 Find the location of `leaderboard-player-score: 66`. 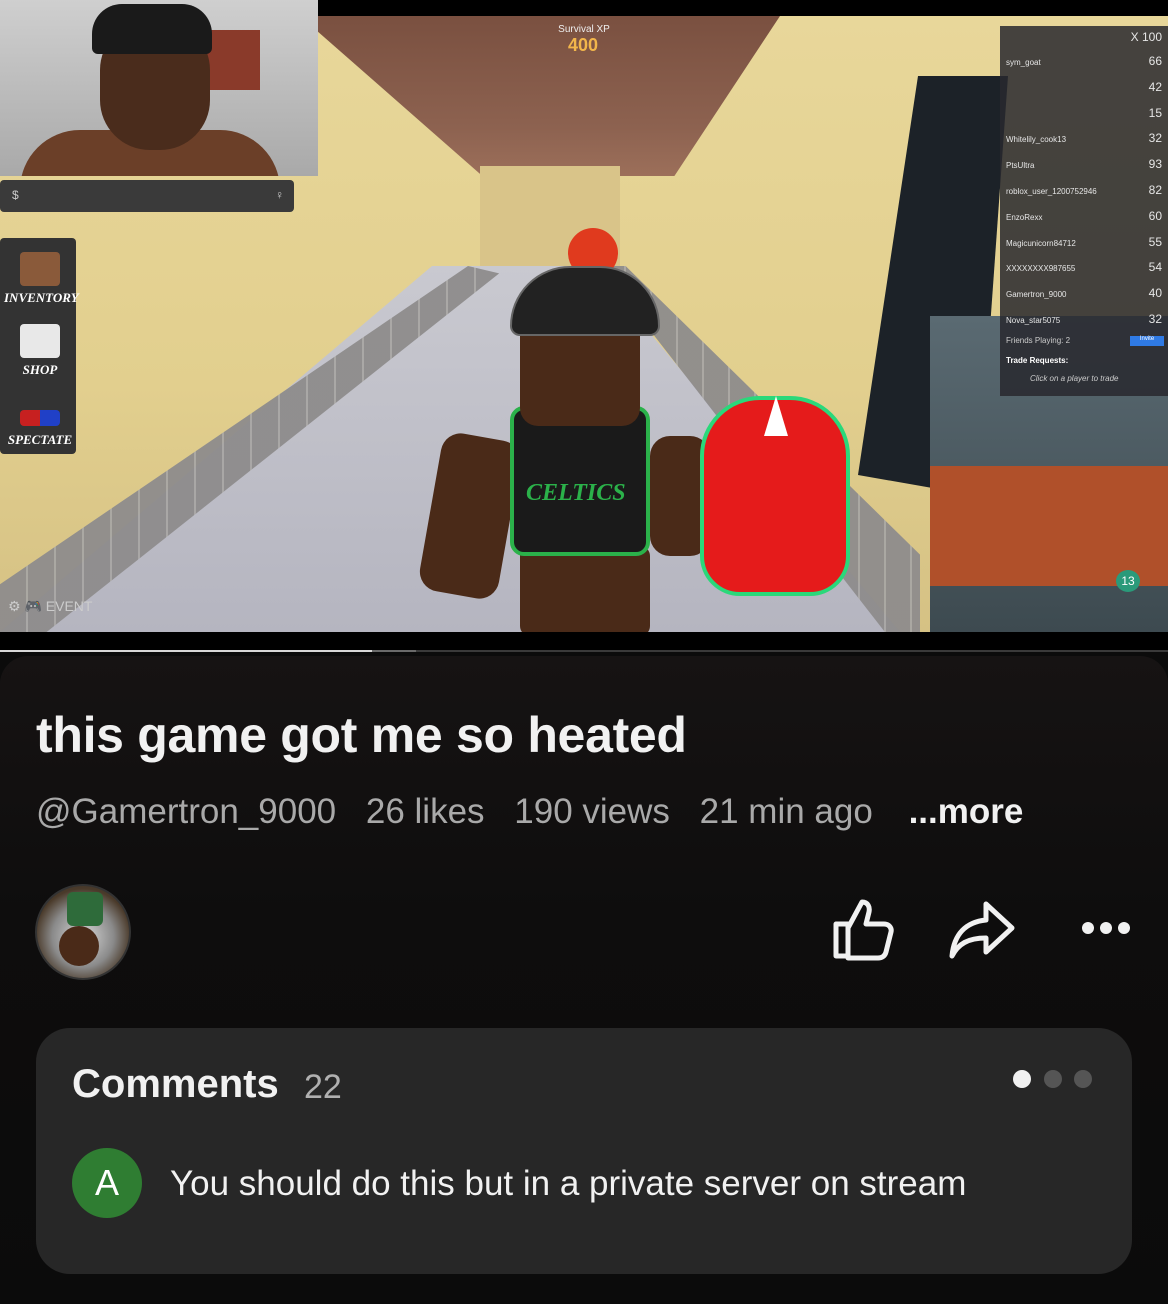

leaderboard-player-score: 66 is located at coordinates (1155, 61).